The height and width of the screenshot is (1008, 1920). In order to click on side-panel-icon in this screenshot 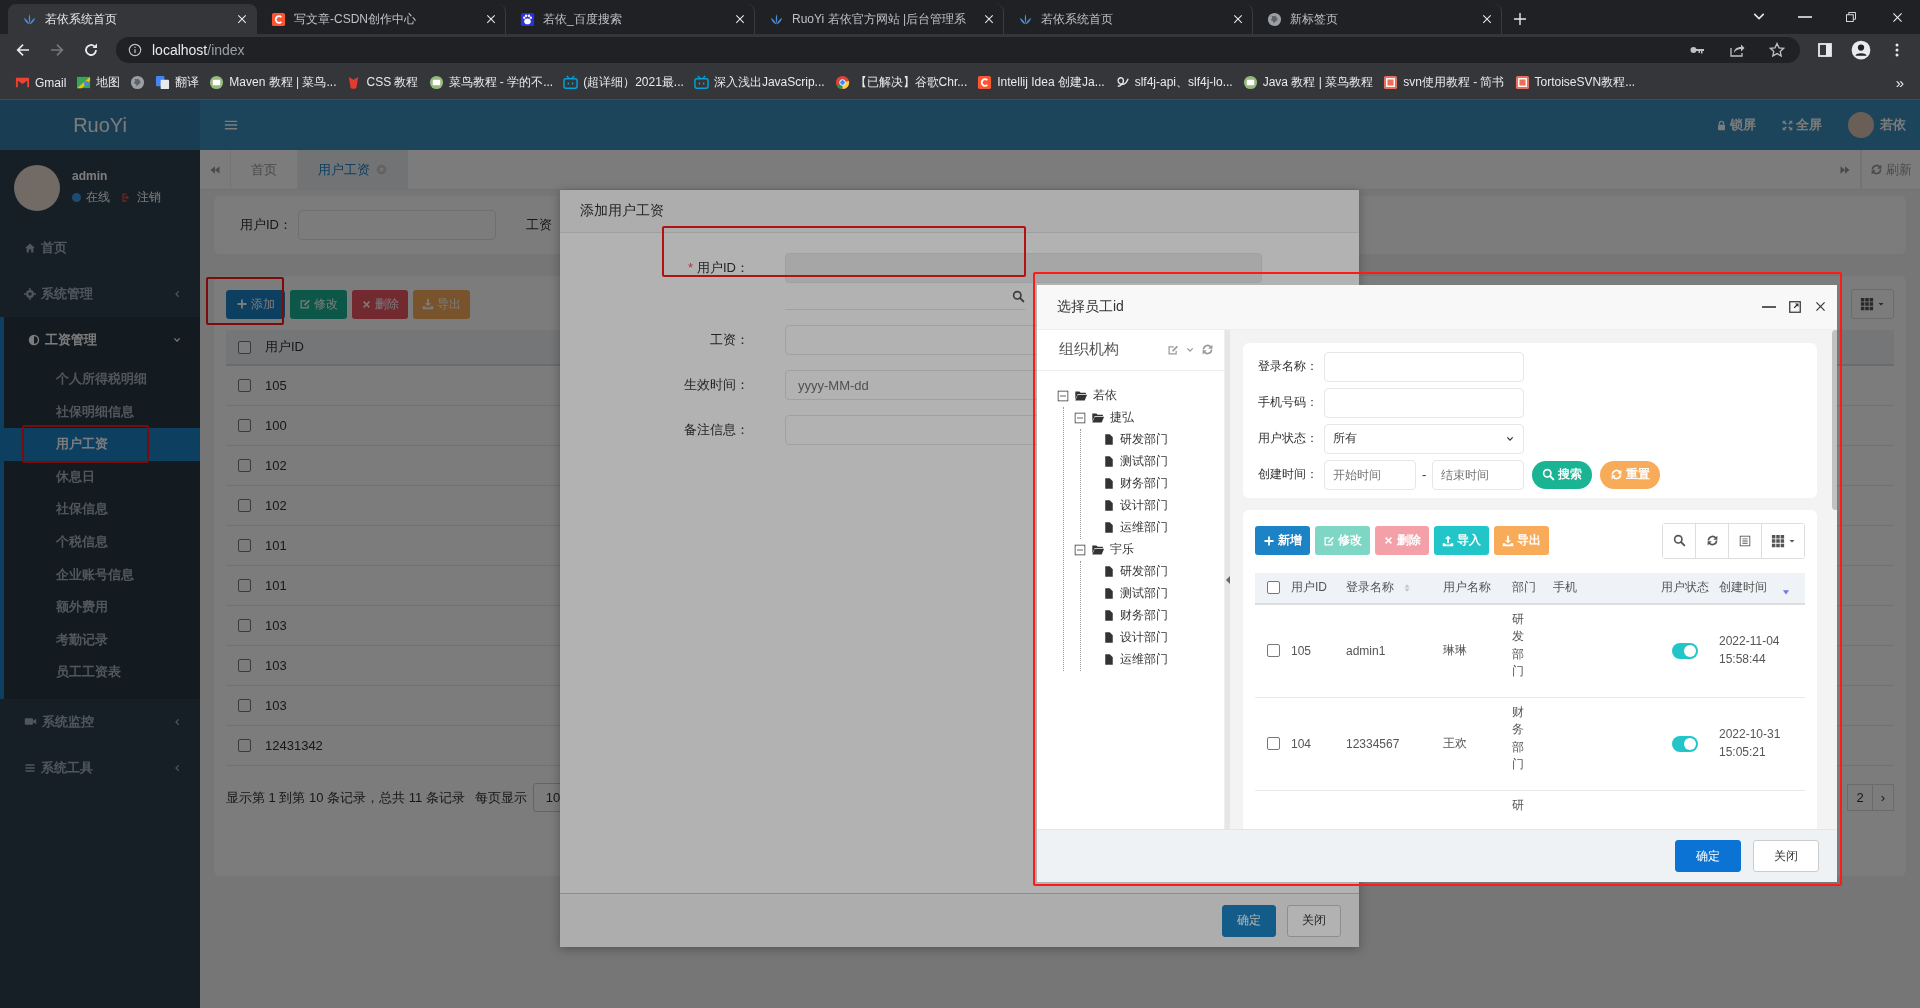, I will do `click(1825, 50)`.